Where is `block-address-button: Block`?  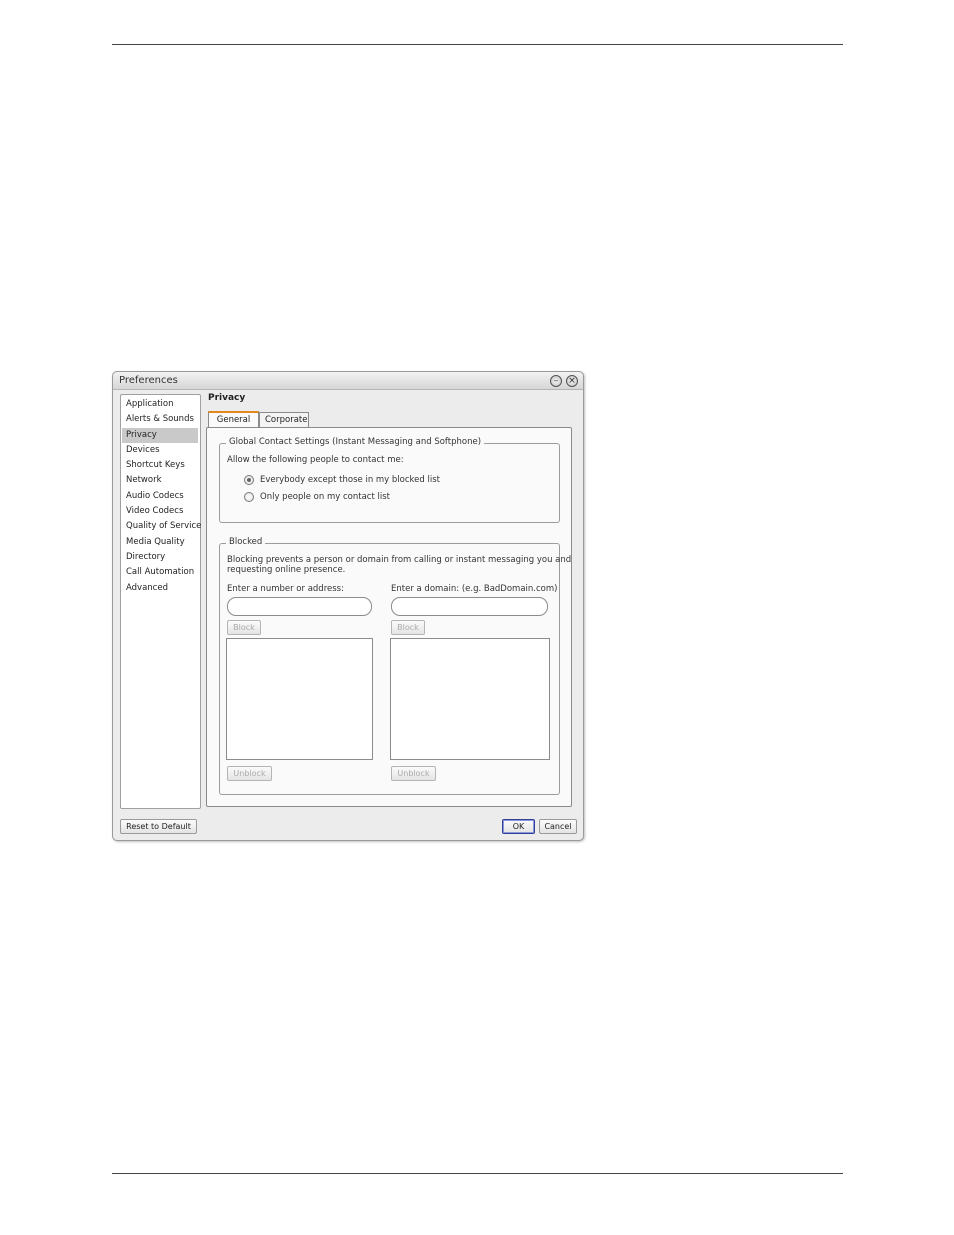
block-address-button: Block is located at coordinates (244, 627).